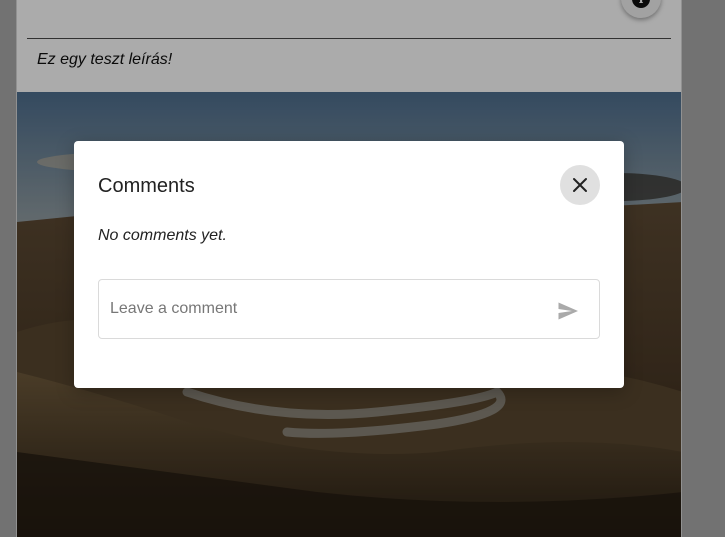 The width and height of the screenshot is (725, 537). I want to click on close-icon, so click(580, 185).